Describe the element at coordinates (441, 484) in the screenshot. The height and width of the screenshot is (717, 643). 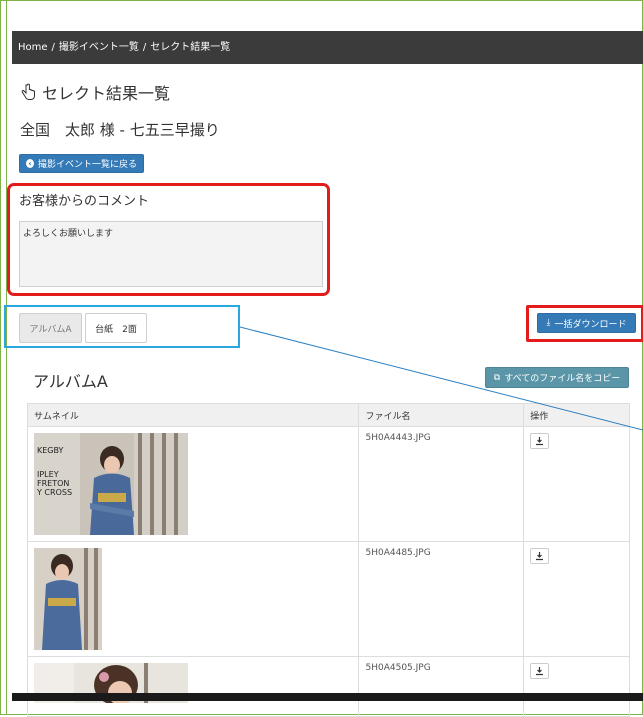
I see `filename-cell: 5H0A4443.JPG` at that location.